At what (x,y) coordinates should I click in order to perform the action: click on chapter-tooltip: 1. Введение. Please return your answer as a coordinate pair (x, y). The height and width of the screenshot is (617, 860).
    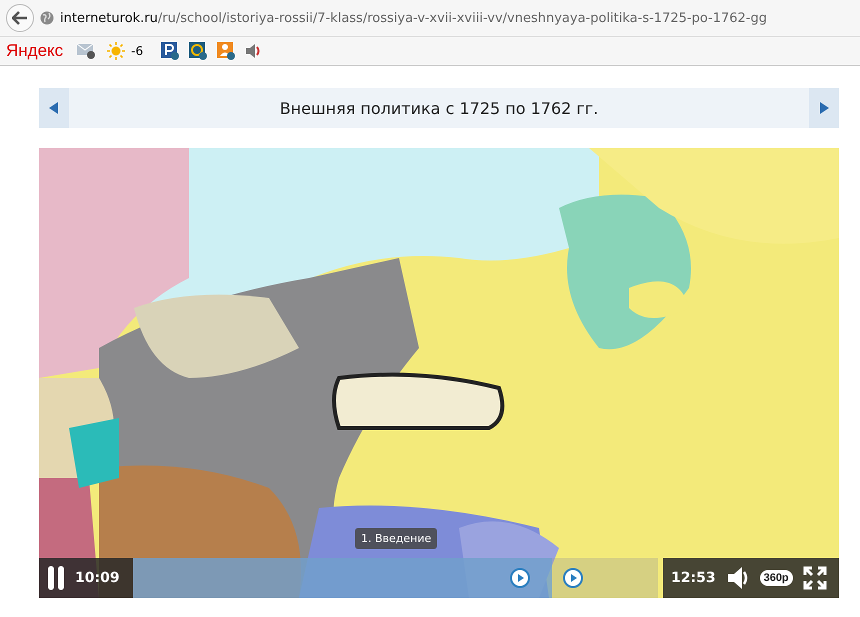
    Looking at the image, I should click on (396, 538).